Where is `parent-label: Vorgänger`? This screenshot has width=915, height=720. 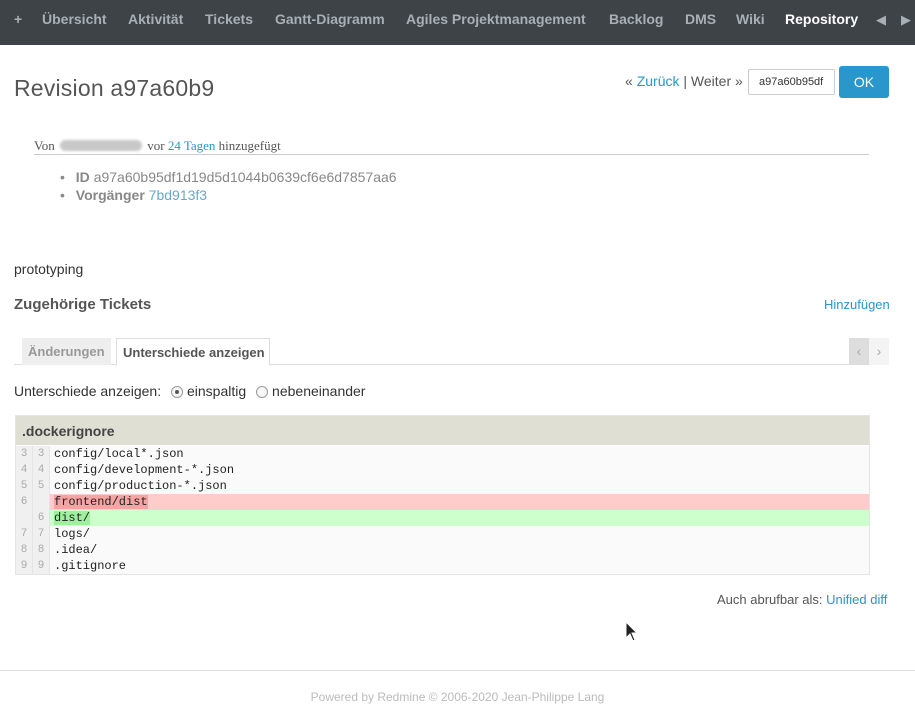 parent-label: Vorgänger is located at coordinates (110, 195).